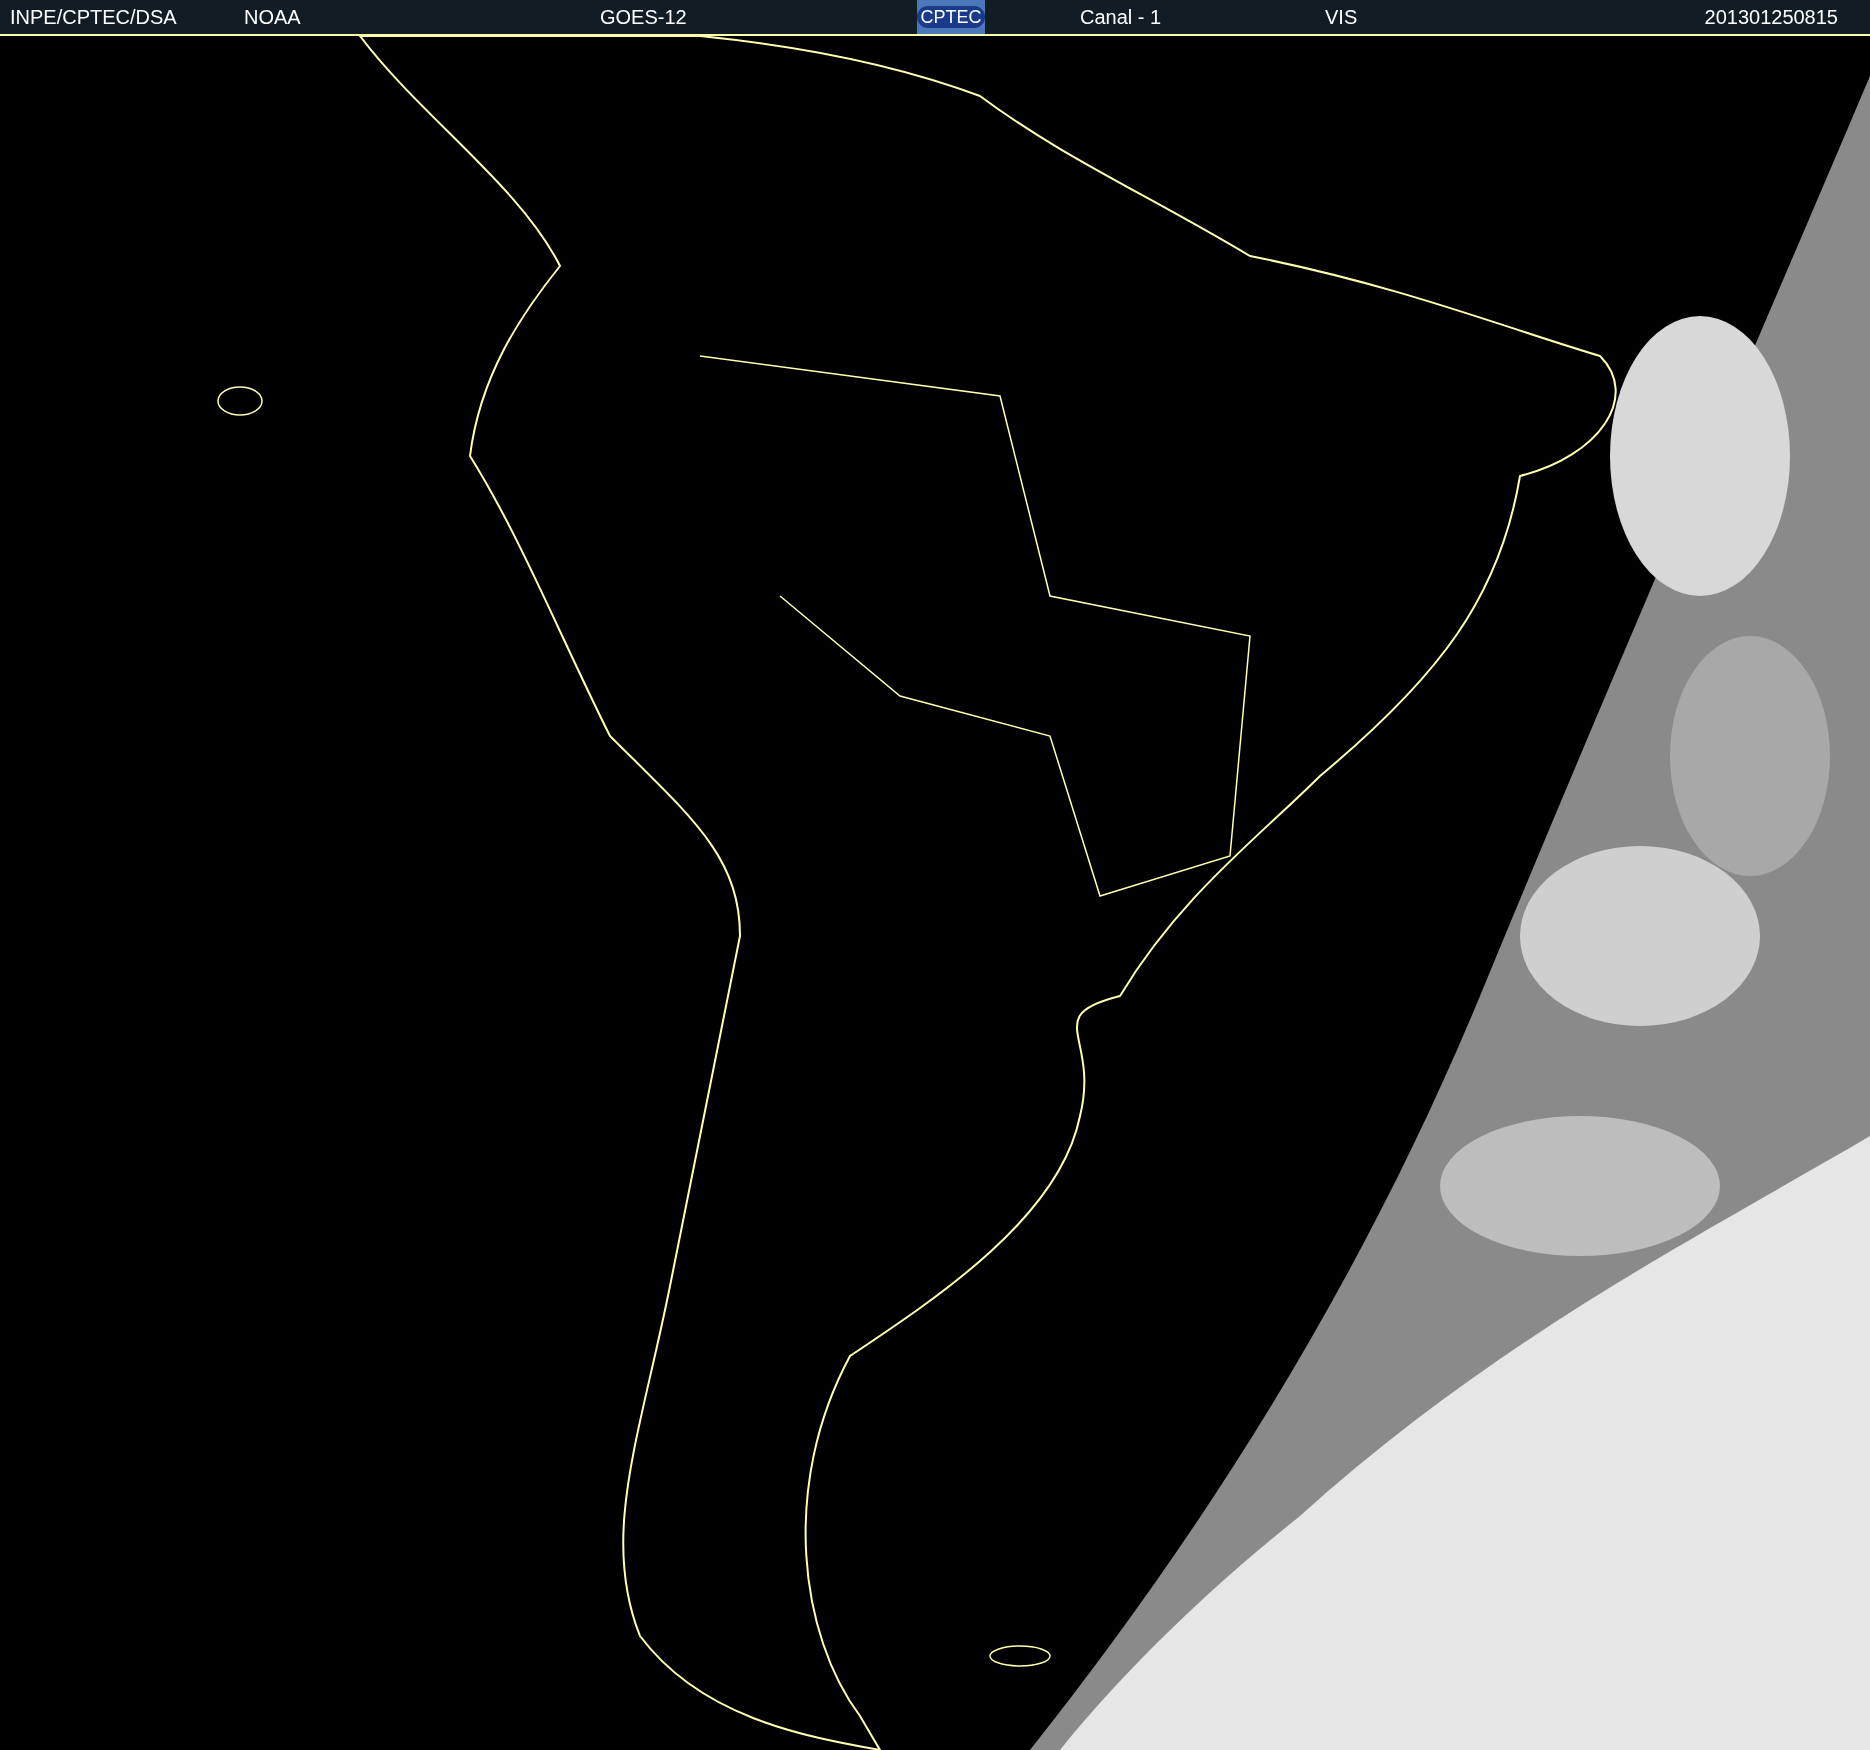 The image size is (1870, 1750). I want to click on source-label: INPE/CPTEC/DSA, so click(94, 17).